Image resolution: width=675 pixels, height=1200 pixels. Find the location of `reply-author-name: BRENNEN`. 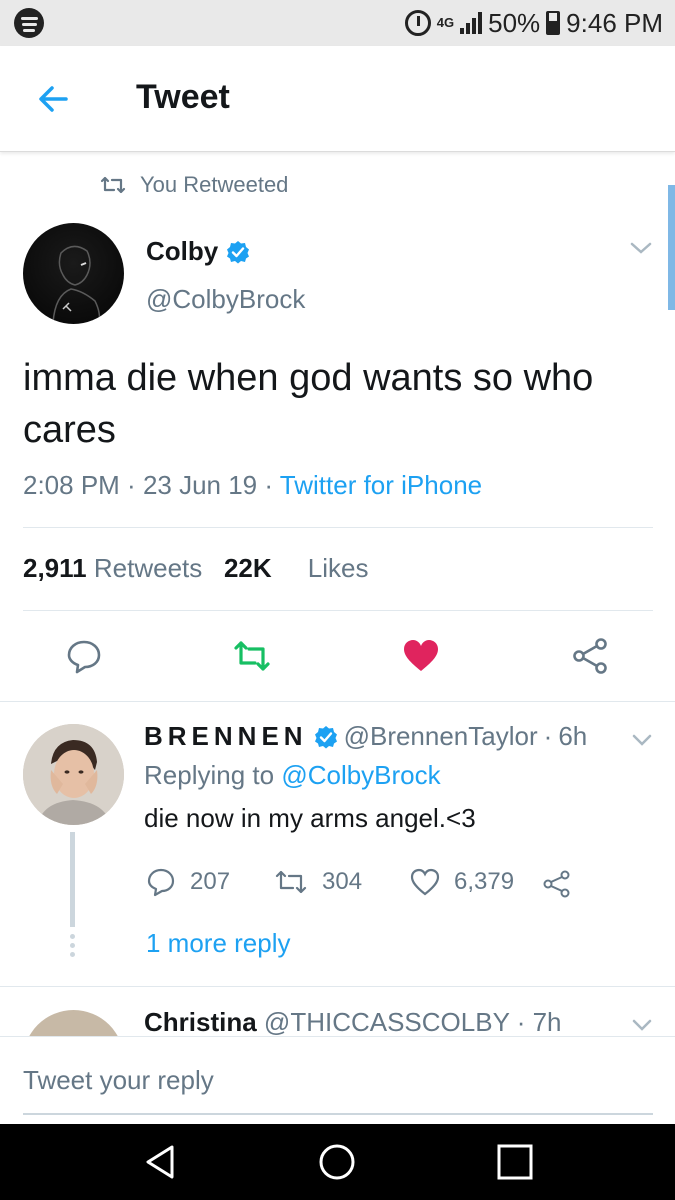

reply-author-name: BRENNEN is located at coordinates (226, 736).